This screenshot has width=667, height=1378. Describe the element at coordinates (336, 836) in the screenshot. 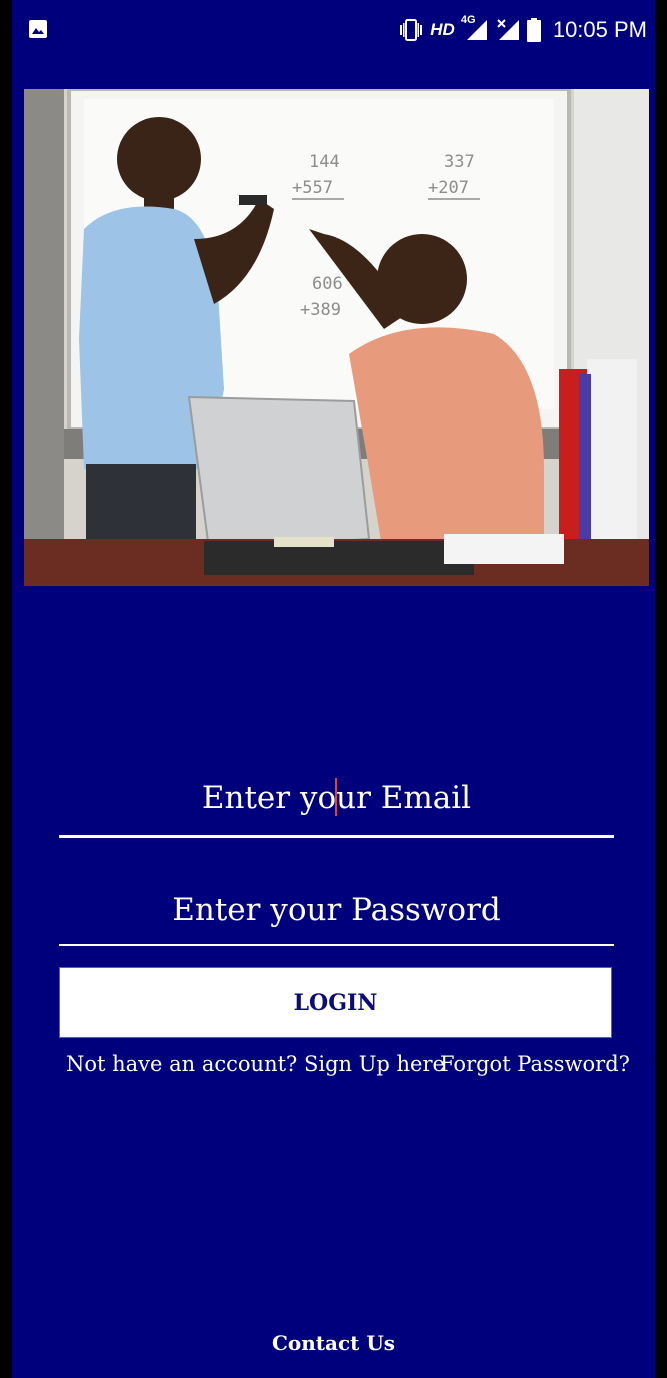

I see `email-underline` at that location.